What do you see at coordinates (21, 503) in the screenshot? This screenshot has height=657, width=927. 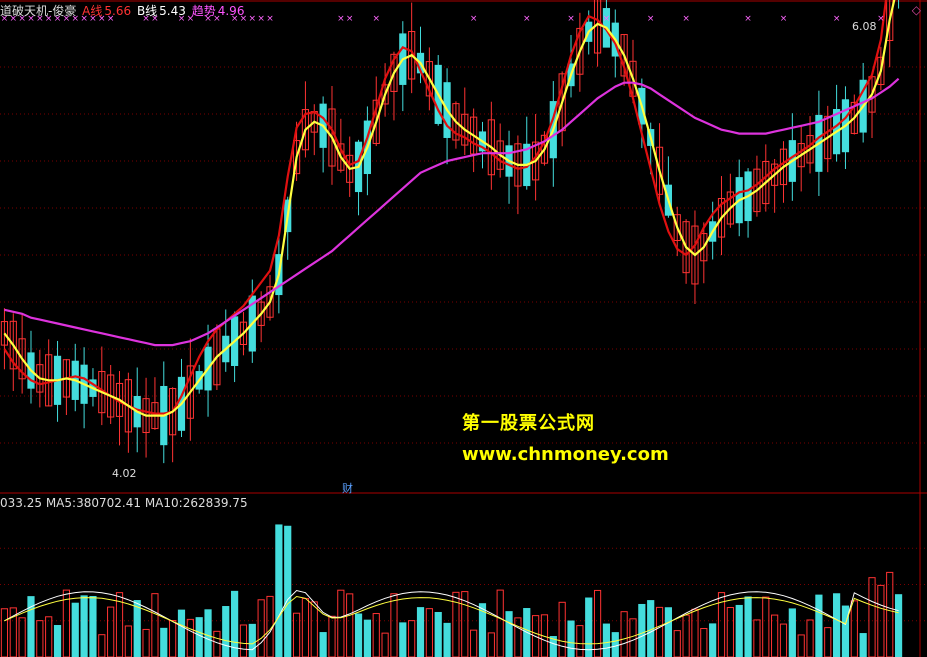 I see `volume-value: 033.25` at bounding box center [21, 503].